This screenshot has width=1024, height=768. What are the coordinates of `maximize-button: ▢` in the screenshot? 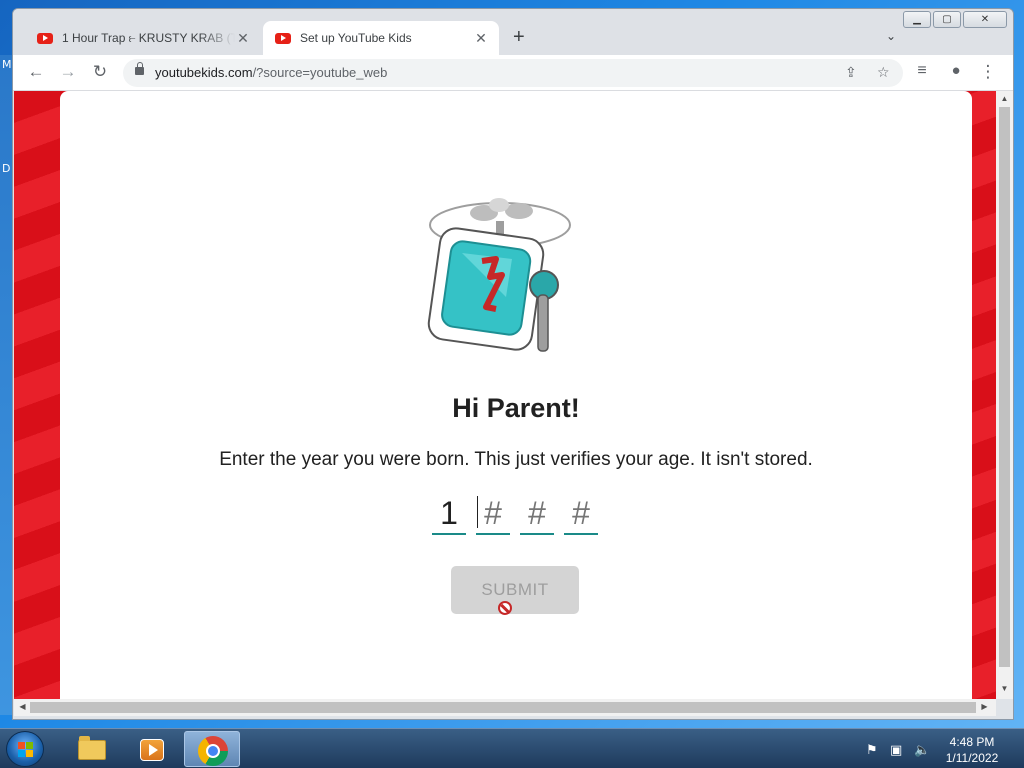 It's located at (947, 19).